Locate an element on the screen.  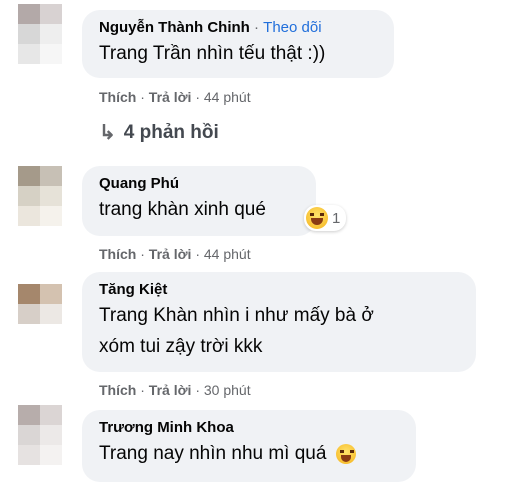
comment-text: trang khàn xinh qué is located at coordinates (182, 209).